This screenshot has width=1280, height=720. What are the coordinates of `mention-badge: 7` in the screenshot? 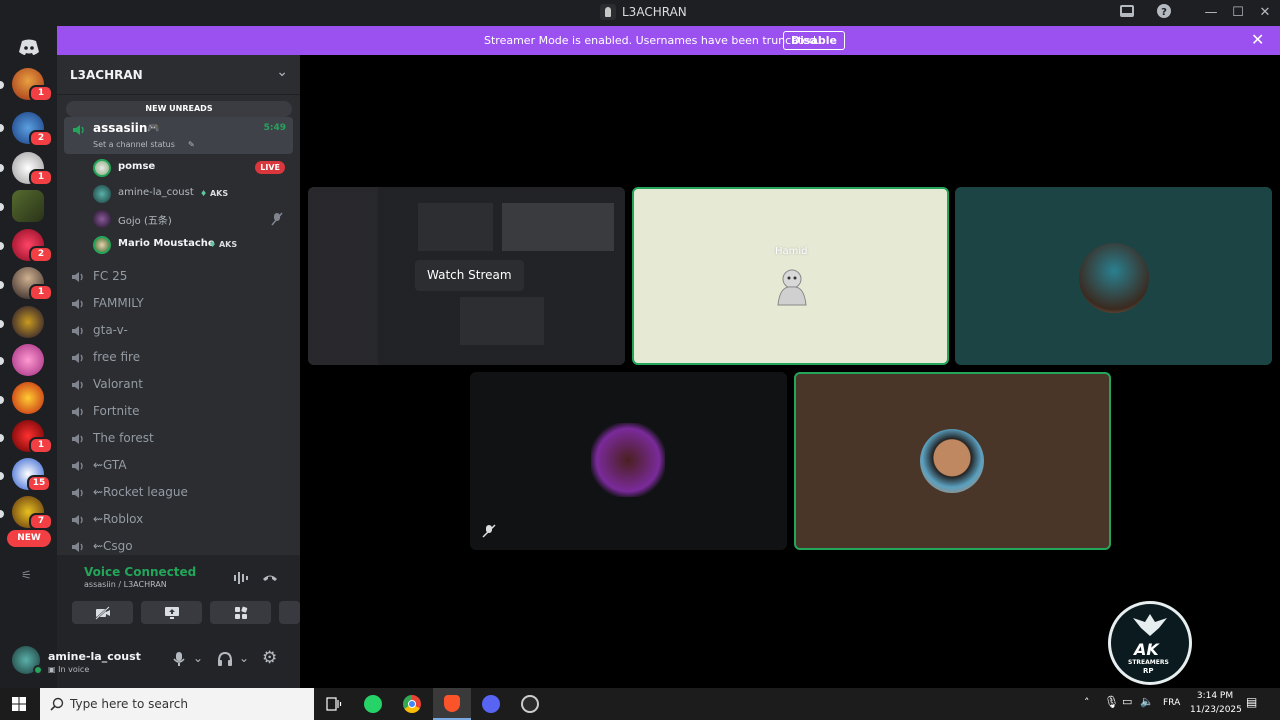 It's located at (41, 521).